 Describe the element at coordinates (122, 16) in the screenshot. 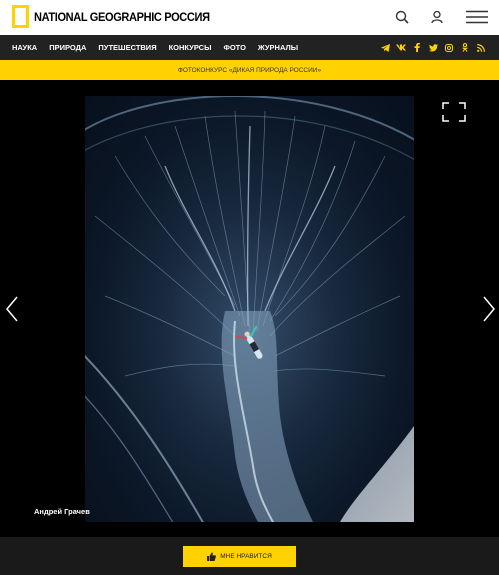

I see `logo-text: NATIONAL GEOGRAPHIC РОССИЯ` at that location.